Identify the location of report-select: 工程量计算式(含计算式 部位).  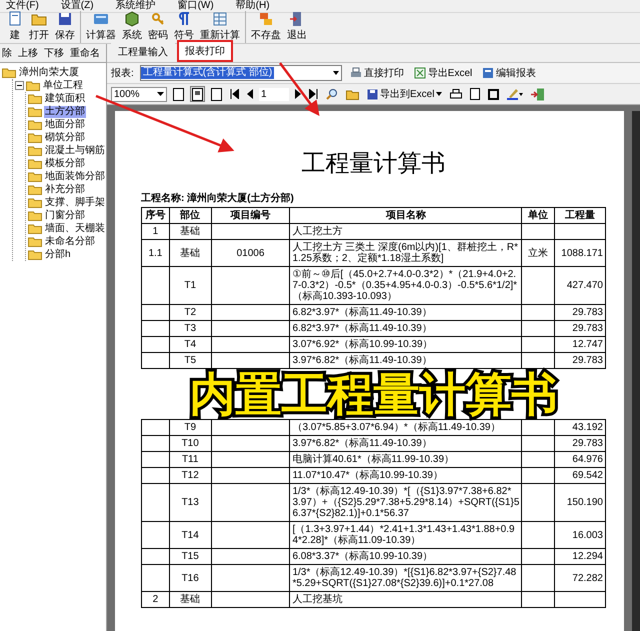
(241, 73).